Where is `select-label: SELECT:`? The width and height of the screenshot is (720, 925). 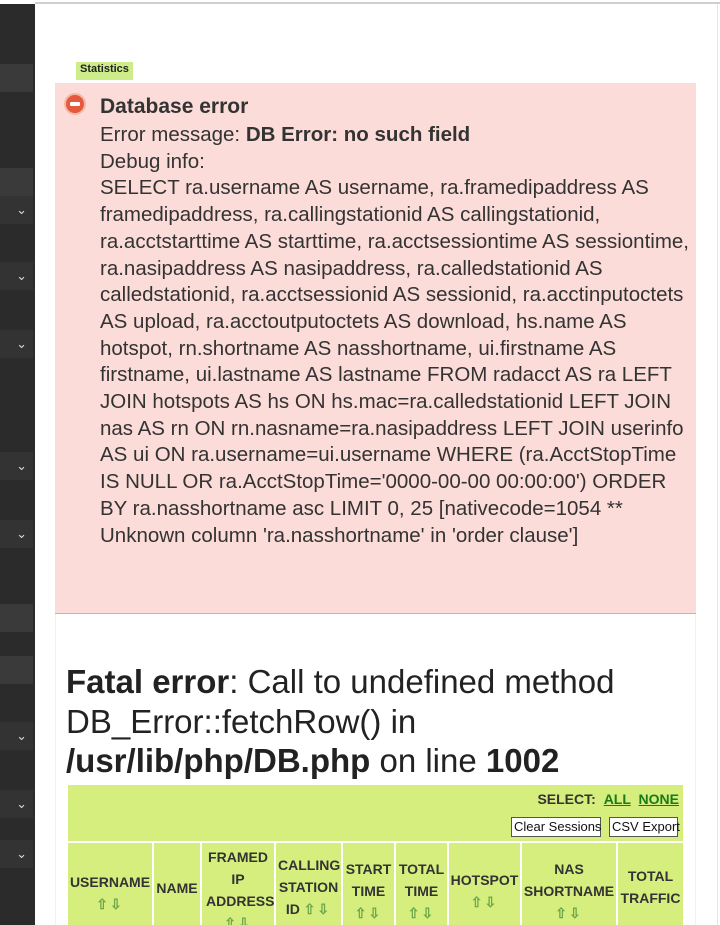 select-label: SELECT: is located at coordinates (566, 799).